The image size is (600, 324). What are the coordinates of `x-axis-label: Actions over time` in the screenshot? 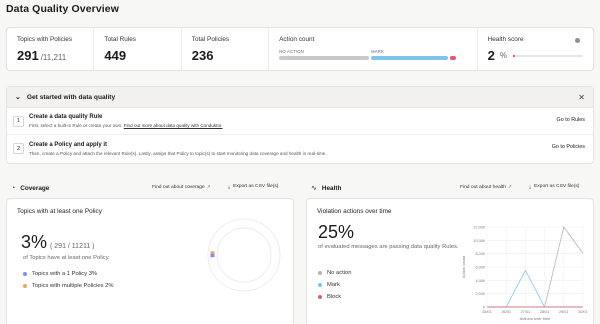 It's located at (535, 318).